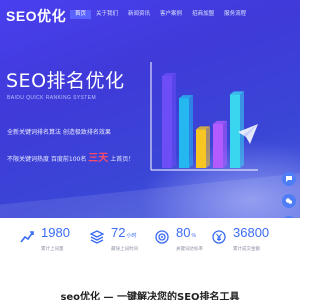  What do you see at coordinates (27, 237) in the screenshot?
I see `trend-icon` at bounding box center [27, 237].